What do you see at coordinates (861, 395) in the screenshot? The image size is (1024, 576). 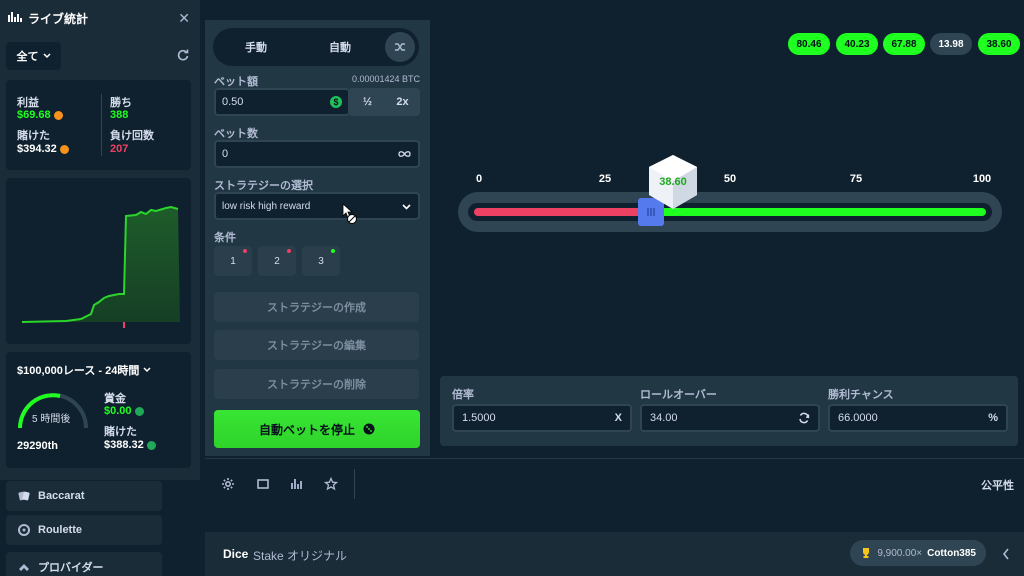 I see `win-chance-label: 勝利チャンス` at bounding box center [861, 395].